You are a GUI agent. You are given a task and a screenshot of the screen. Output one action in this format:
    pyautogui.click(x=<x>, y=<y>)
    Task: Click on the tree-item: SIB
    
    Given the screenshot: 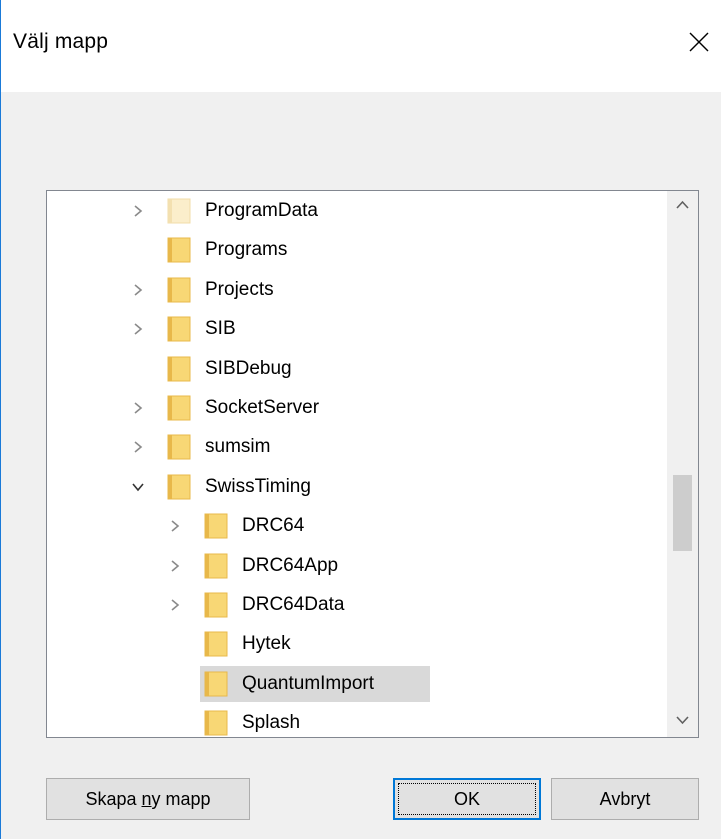 What is the action you would take?
    pyautogui.click(x=357, y=329)
    